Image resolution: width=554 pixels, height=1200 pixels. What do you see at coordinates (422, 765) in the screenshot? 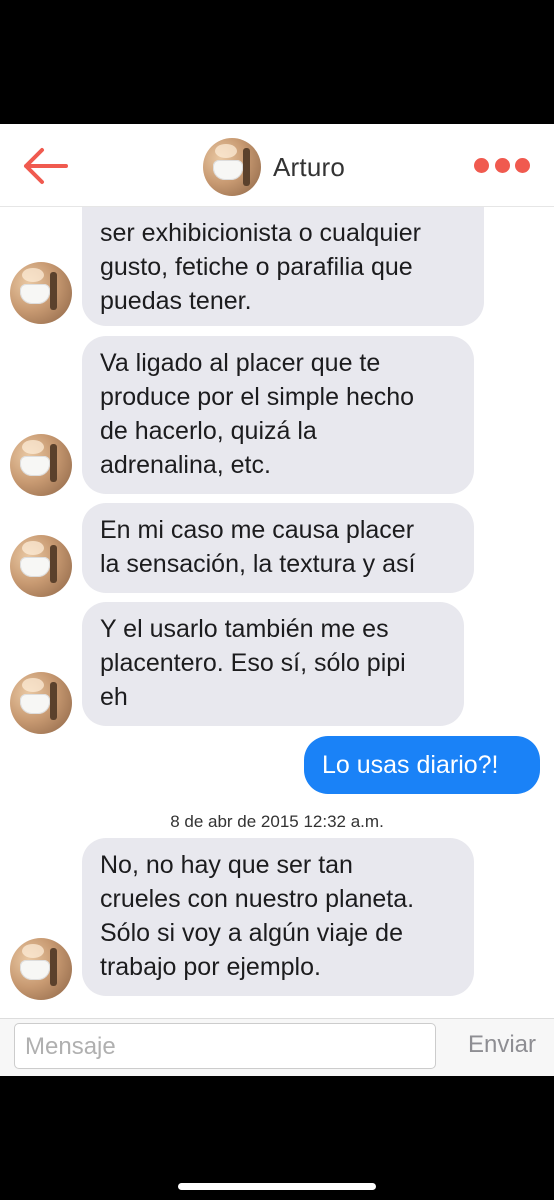
I see `outgoing-message-bubble: Lo usas diario?!` at bounding box center [422, 765].